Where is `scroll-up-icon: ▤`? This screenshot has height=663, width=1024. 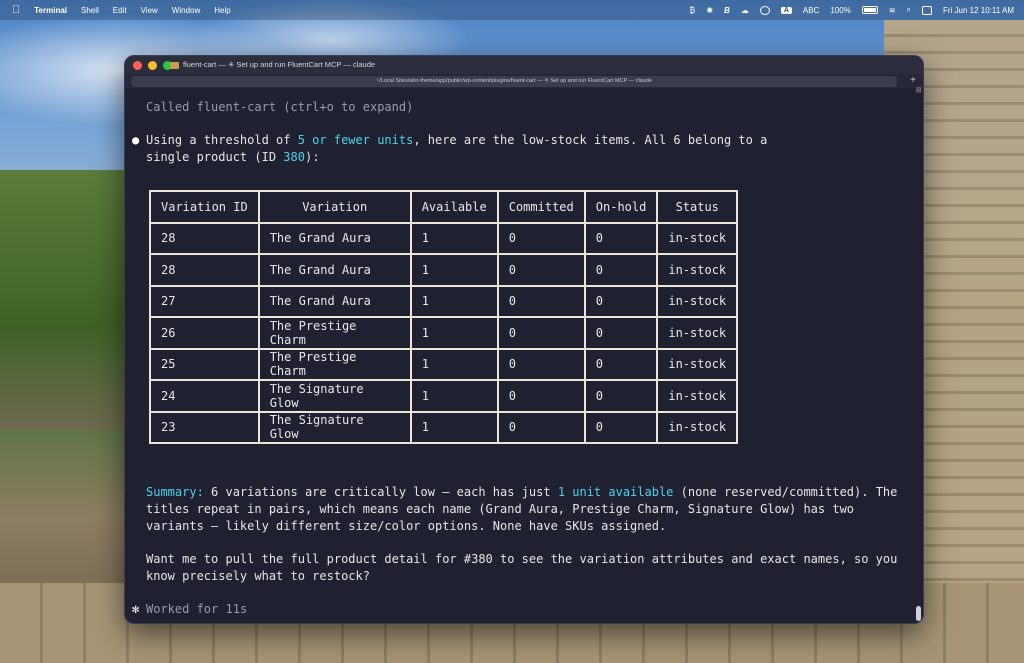 scroll-up-icon: ▤ is located at coordinates (918, 89).